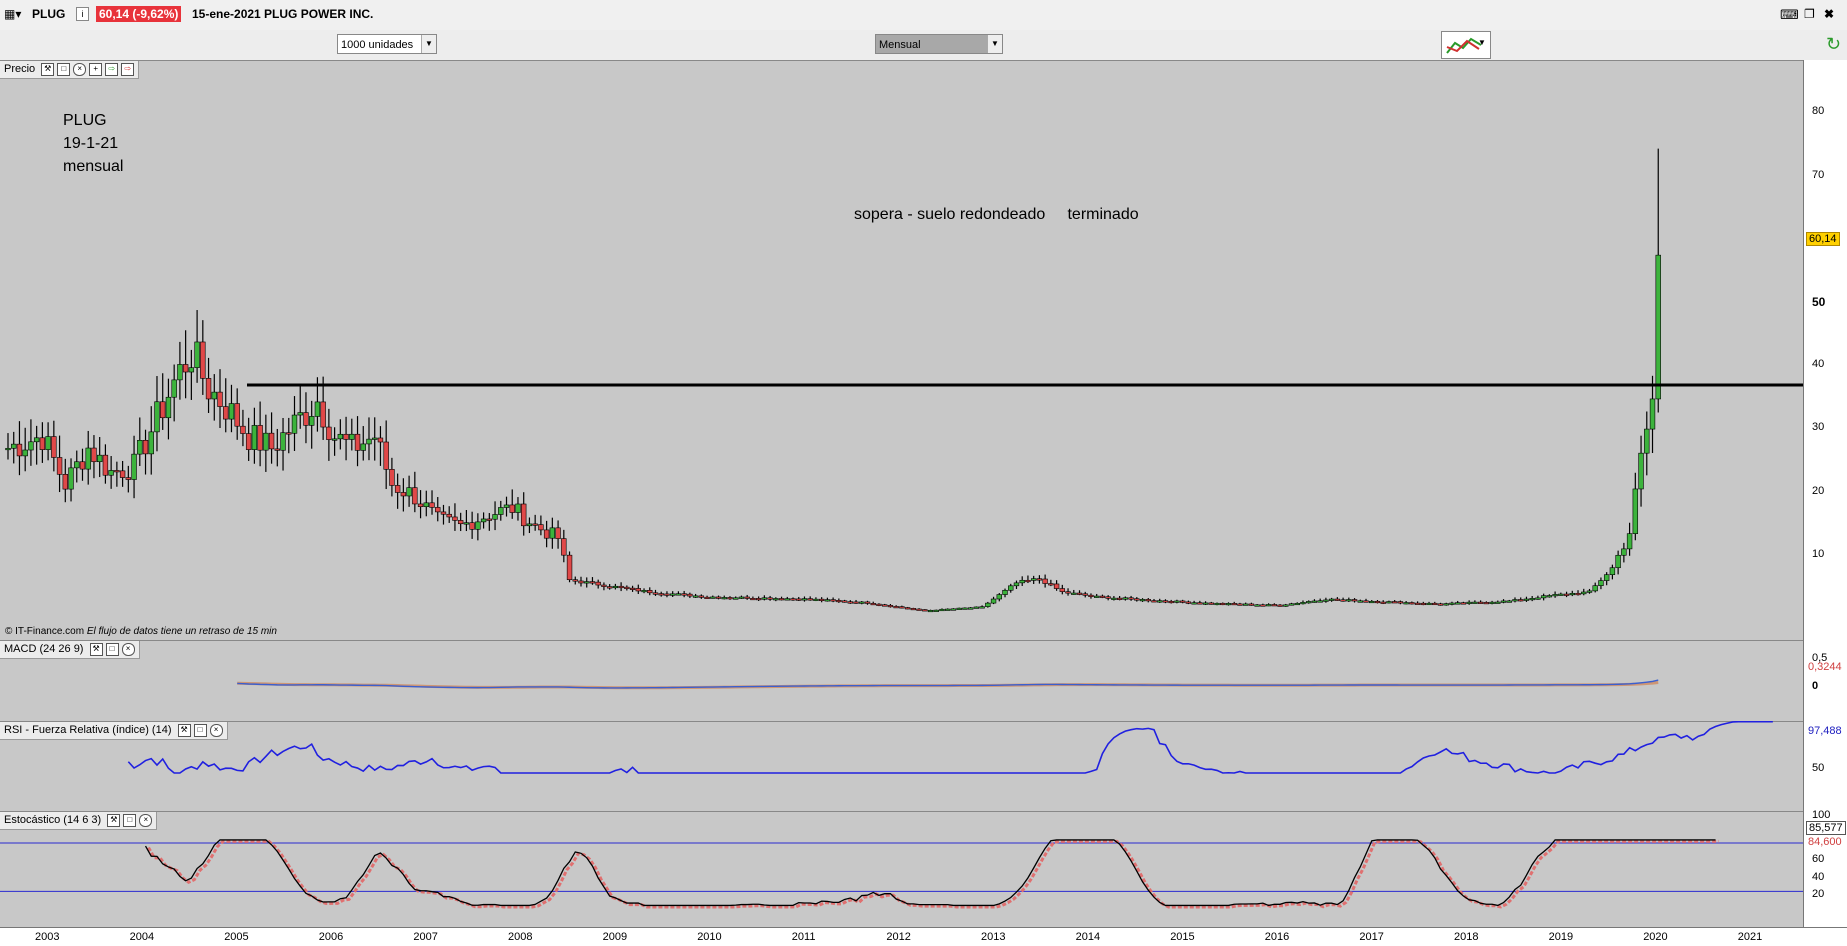 The width and height of the screenshot is (1847, 946). What do you see at coordinates (12, 14) in the screenshot?
I see `window-icon: ▦▾` at bounding box center [12, 14].